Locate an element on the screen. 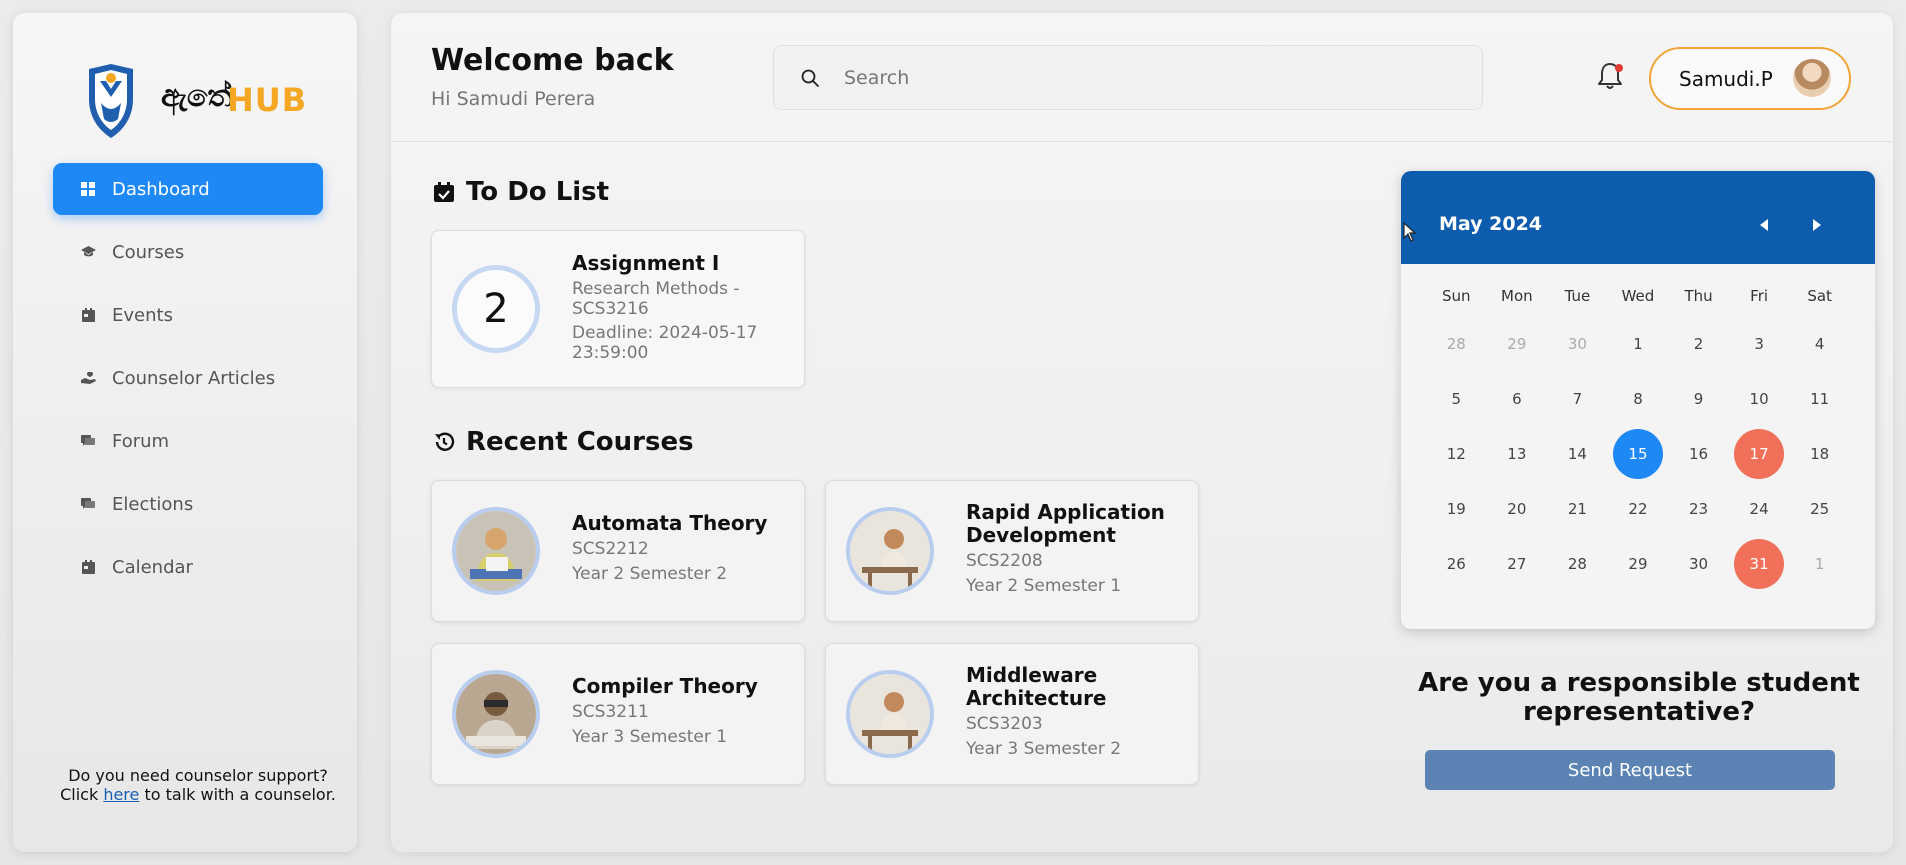 The width and height of the screenshot is (1906, 865). calendar-day: 4 is located at coordinates (1819, 344).